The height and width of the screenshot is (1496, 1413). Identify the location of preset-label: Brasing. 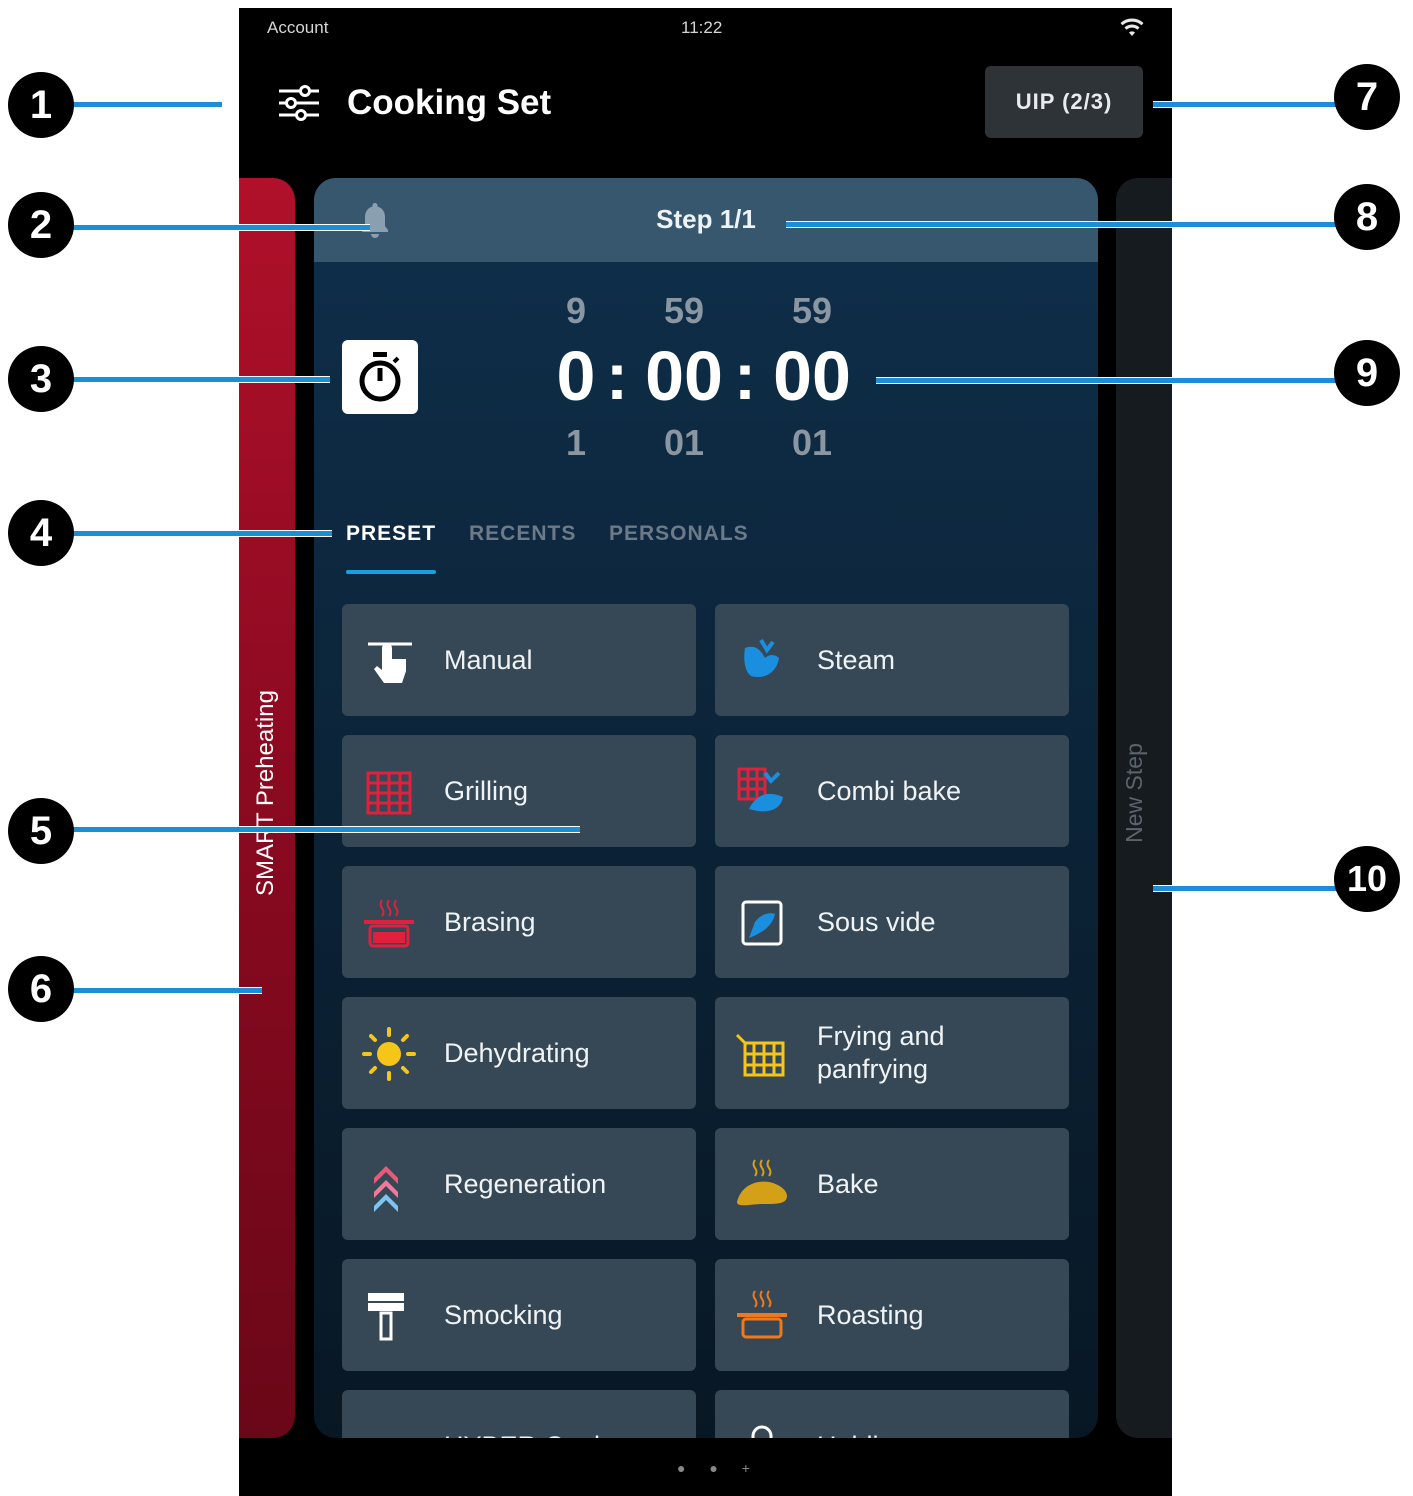
(490, 921).